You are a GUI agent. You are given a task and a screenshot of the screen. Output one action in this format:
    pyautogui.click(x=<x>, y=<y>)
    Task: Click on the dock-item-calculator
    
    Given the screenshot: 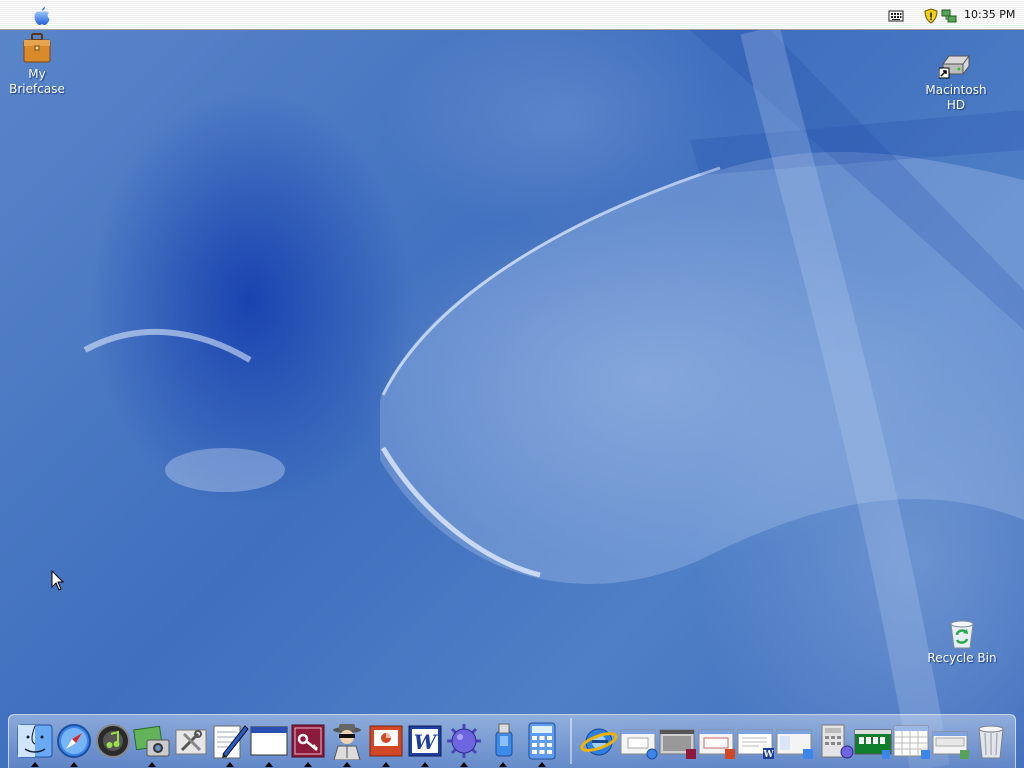 What is the action you would take?
    pyautogui.click(x=542, y=741)
    